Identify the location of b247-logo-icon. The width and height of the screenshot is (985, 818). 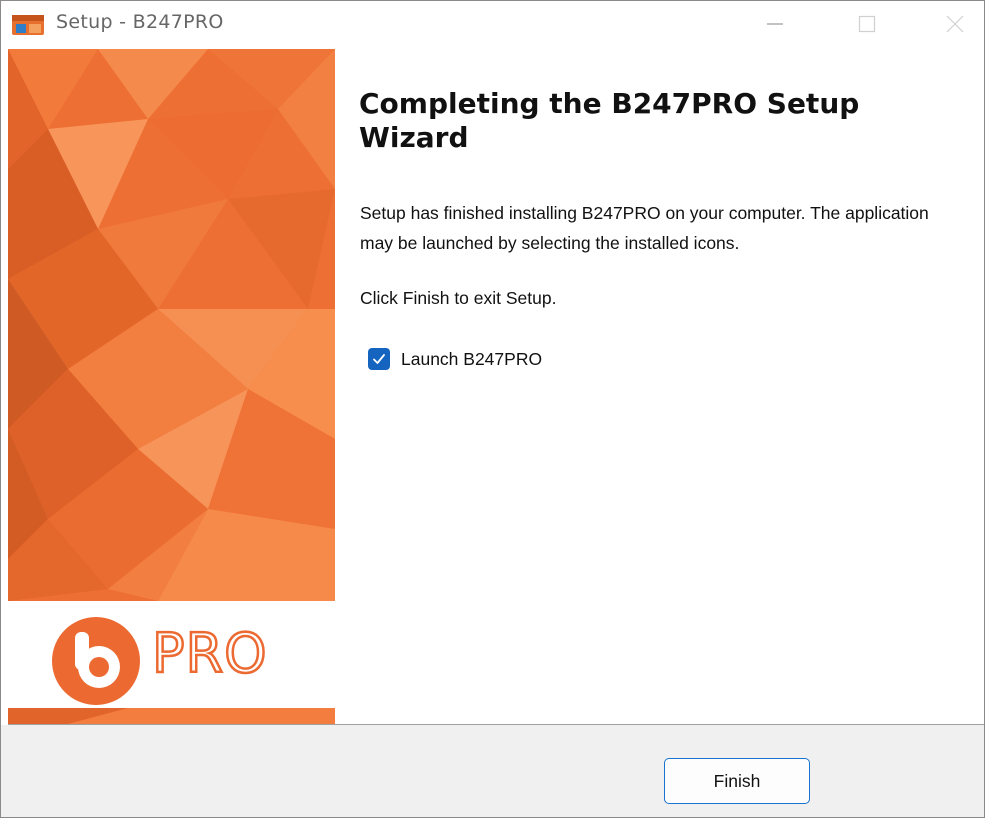
(96, 661).